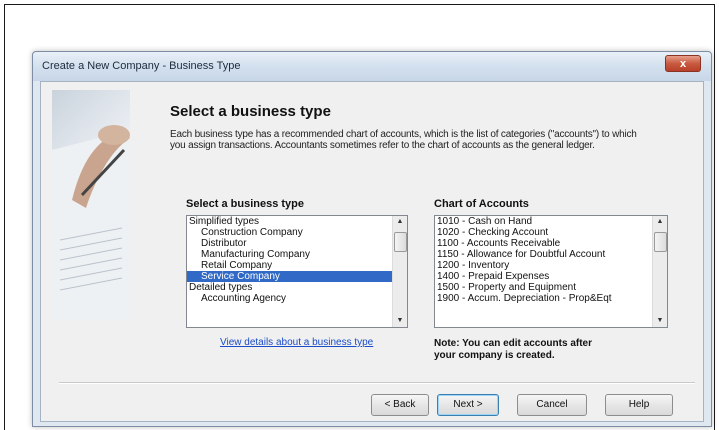  I want to click on business-type-item: Retail Company, so click(297, 265).